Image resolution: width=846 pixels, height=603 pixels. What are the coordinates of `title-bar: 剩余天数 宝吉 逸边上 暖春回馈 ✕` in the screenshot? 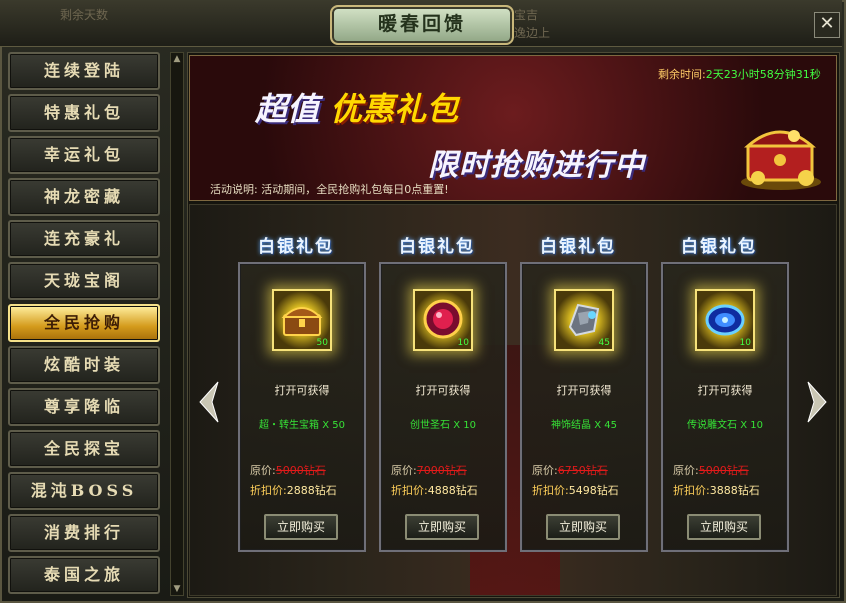 It's located at (421, 23).